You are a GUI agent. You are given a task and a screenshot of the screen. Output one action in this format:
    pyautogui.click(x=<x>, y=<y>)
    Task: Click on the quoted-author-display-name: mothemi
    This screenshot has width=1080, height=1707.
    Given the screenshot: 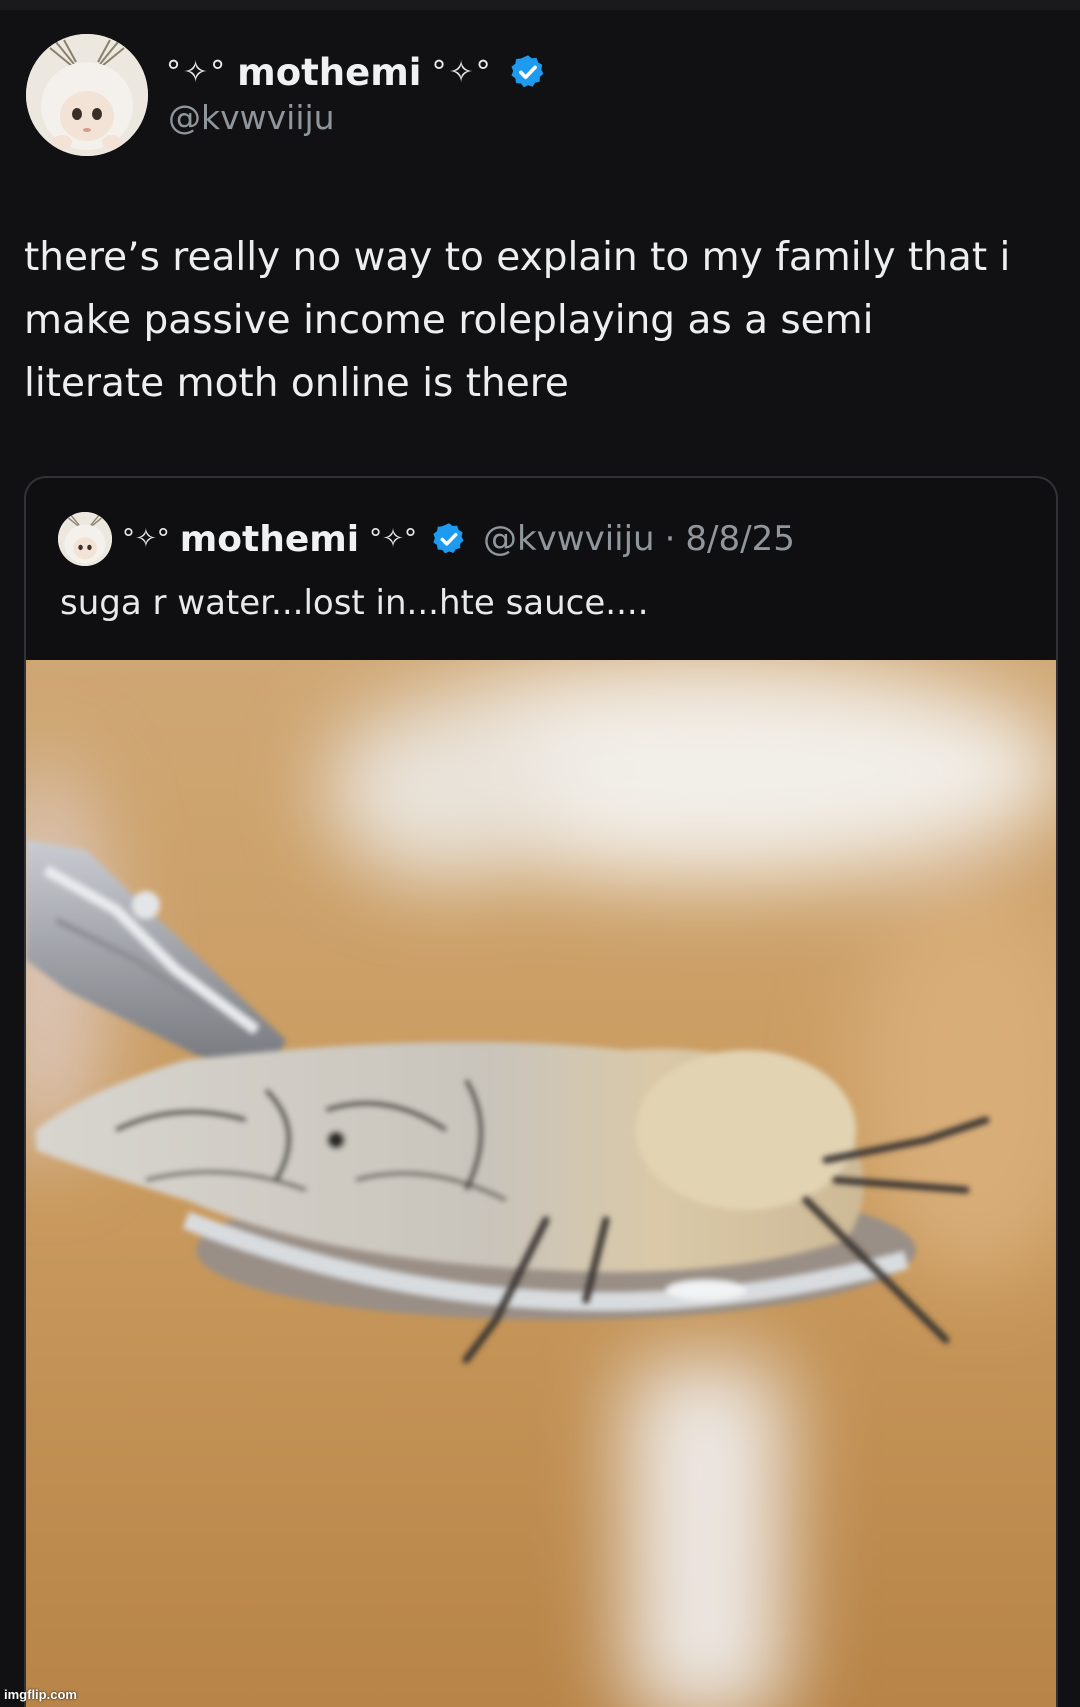 What is the action you would take?
    pyautogui.click(x=269, y=539)
    